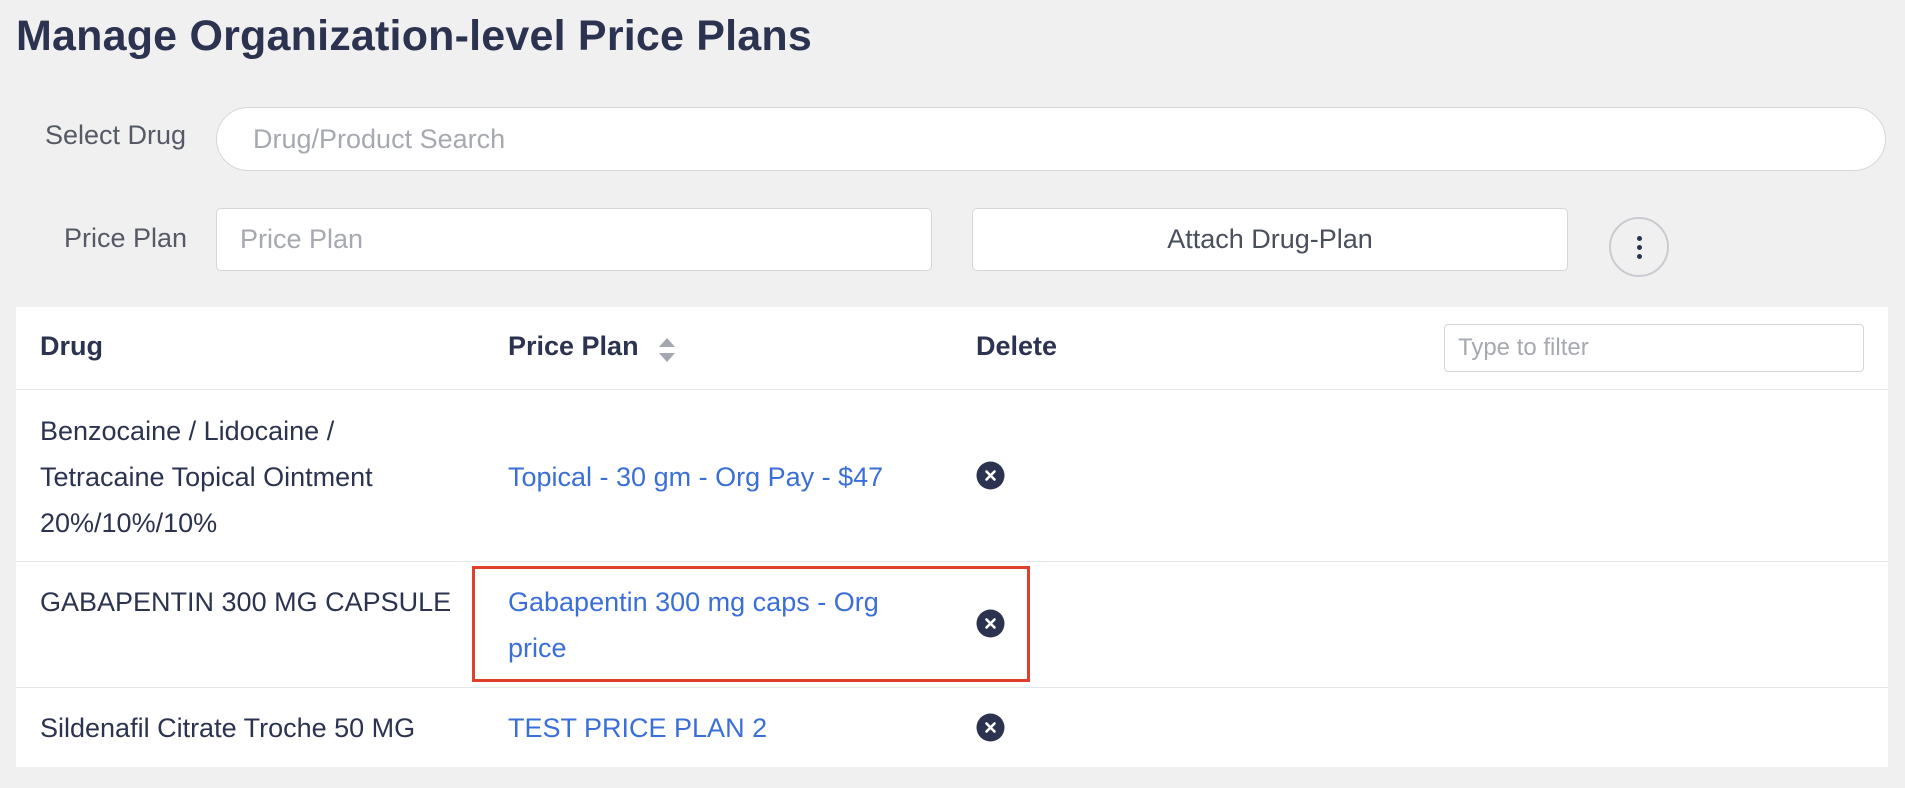 Image resolution: width=1905 pixels, height=788 pixels. I want to click on column-header-delete: Delete, so click(1017, 346).